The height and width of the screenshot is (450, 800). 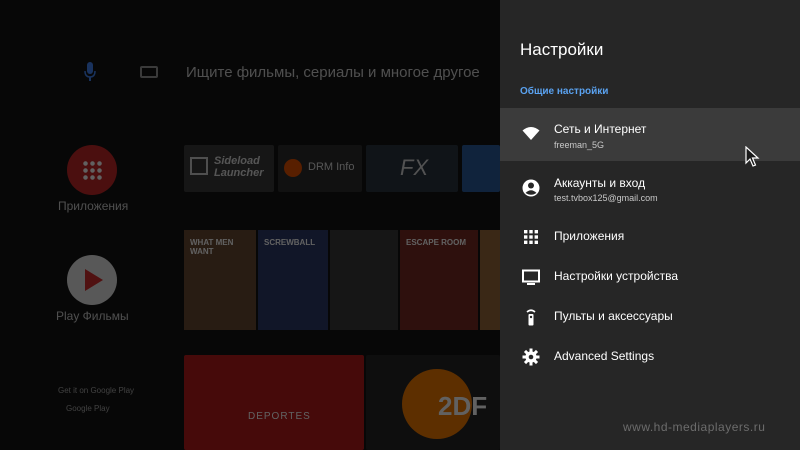 I want to click on menu-item-apps: Приложения, so click(x=650, y=237).